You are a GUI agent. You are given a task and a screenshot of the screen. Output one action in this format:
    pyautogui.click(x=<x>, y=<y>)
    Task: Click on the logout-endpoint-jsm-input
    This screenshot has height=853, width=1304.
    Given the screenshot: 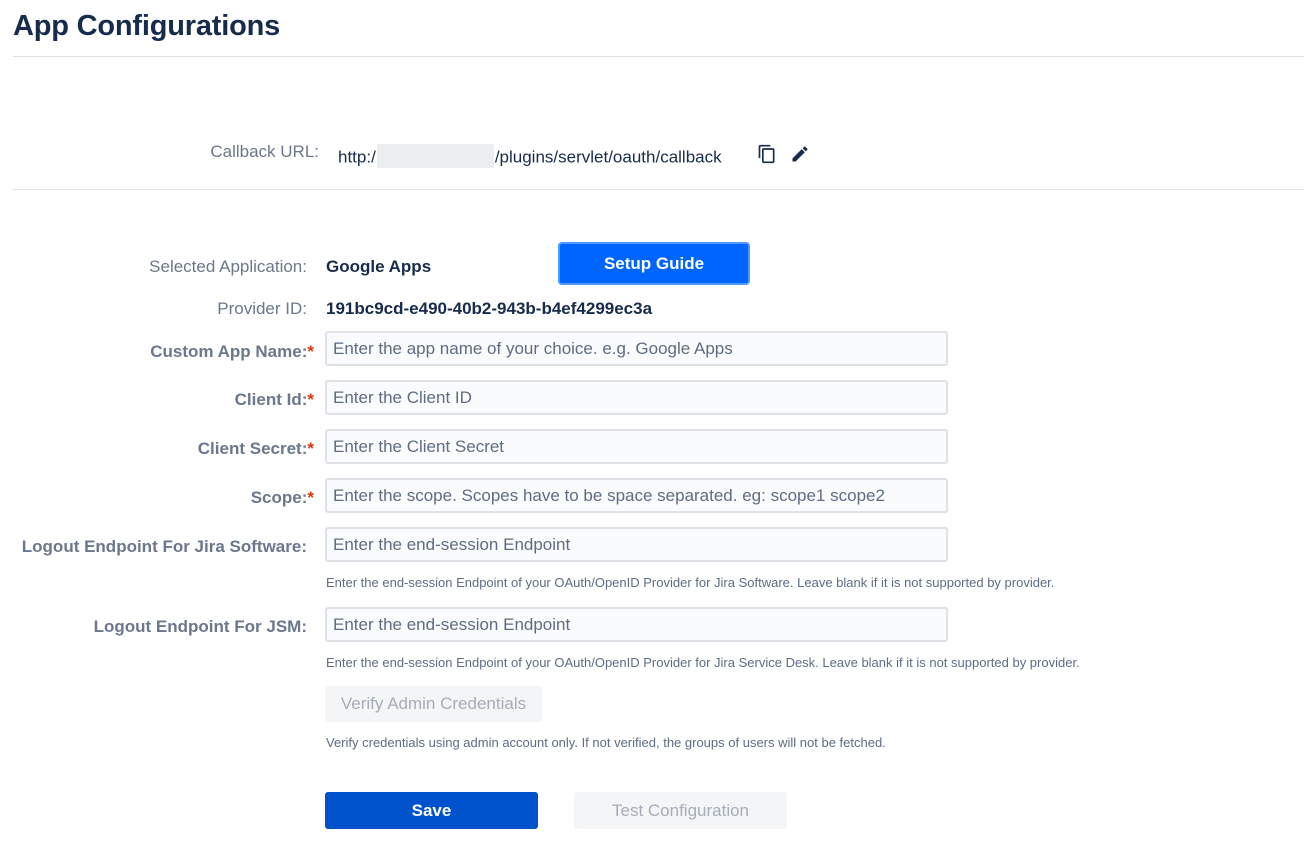 What is the action you would take?
    pyautogui.click(x=636, y=624)
    